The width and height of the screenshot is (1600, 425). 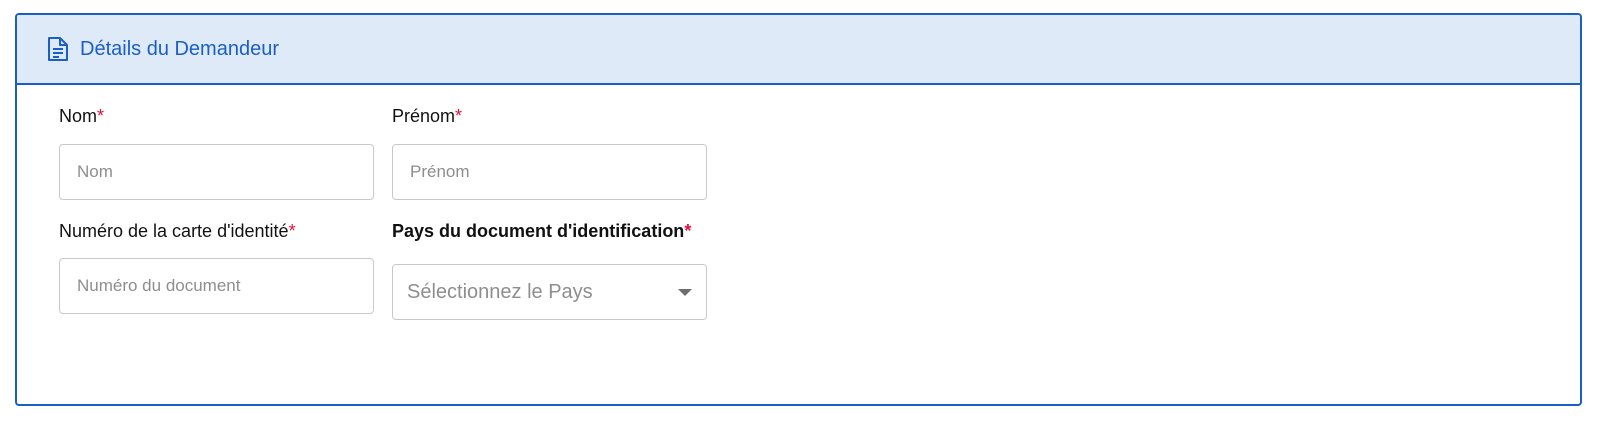 What do you see at coordinates (538, 231) in the screenshot?
I see `country-label-text: Pays du document d'identification` at bounding box center [538, 231].